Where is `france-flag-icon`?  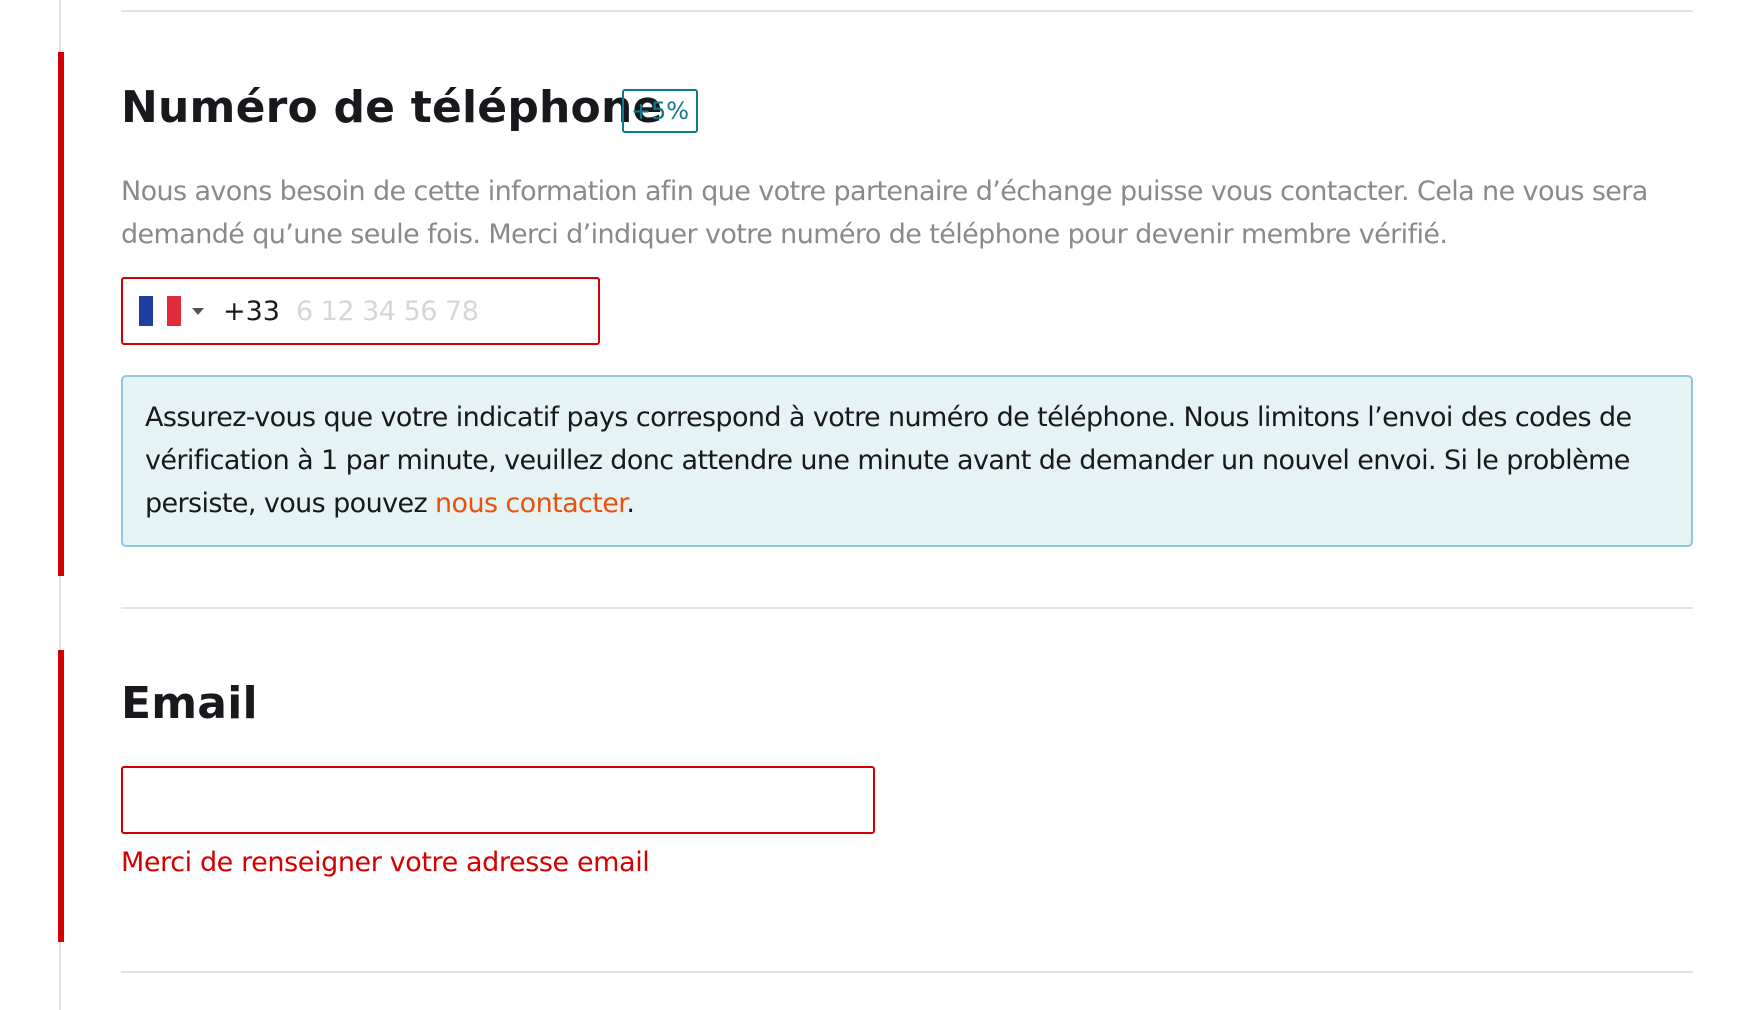 france-flag-icon is located at coordinates (160, 311).